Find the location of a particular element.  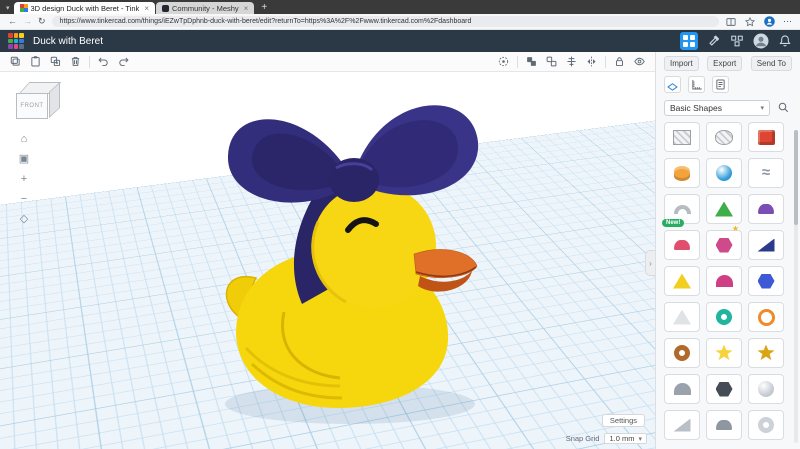

shape-tile-hole-cylinder is located at coordinates (724, 137).